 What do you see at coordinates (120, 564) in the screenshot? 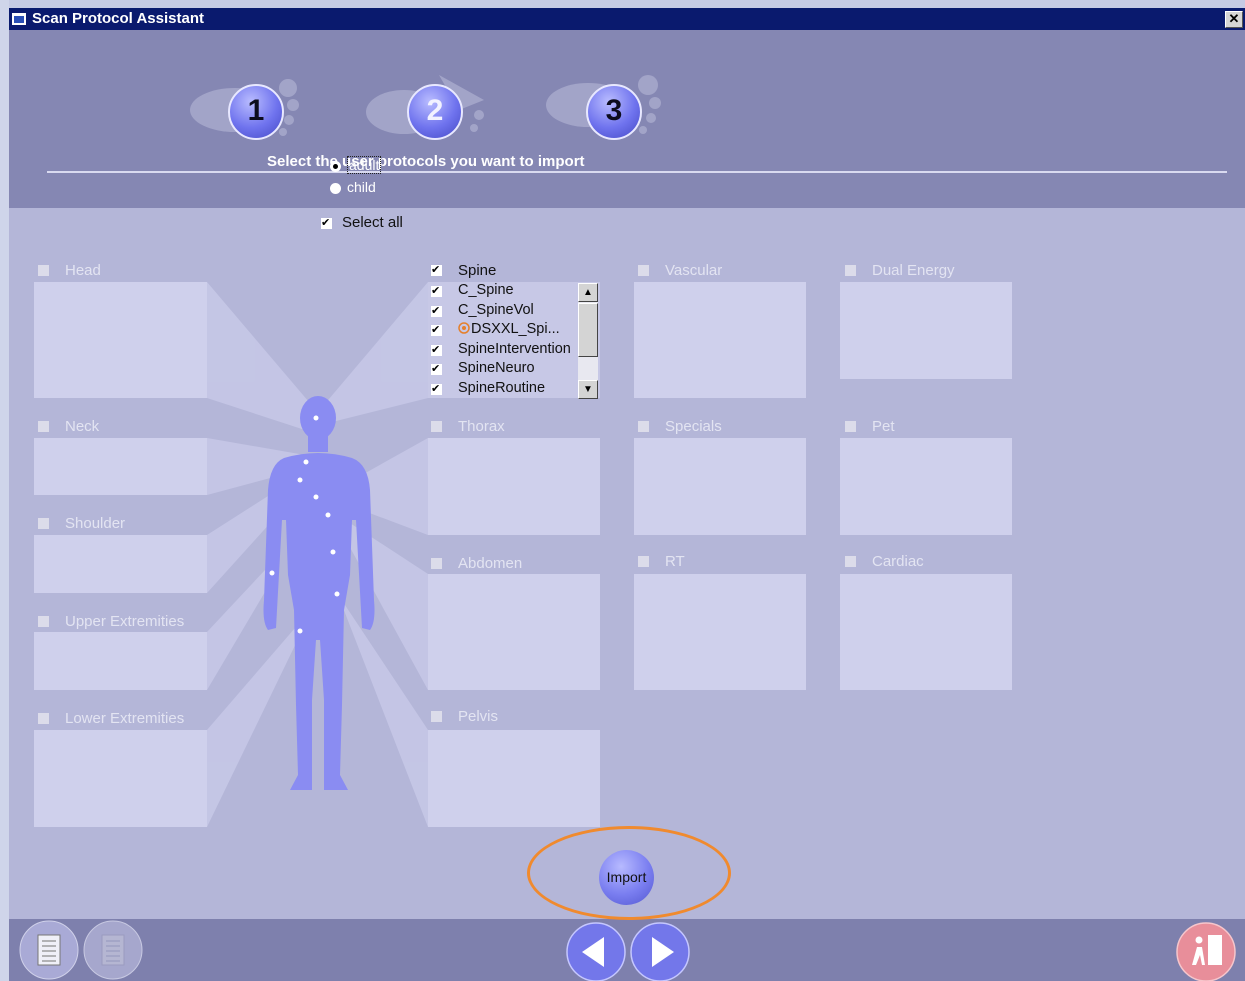
I see `shoulder-protocol-list` at bounding box center [120, 564].